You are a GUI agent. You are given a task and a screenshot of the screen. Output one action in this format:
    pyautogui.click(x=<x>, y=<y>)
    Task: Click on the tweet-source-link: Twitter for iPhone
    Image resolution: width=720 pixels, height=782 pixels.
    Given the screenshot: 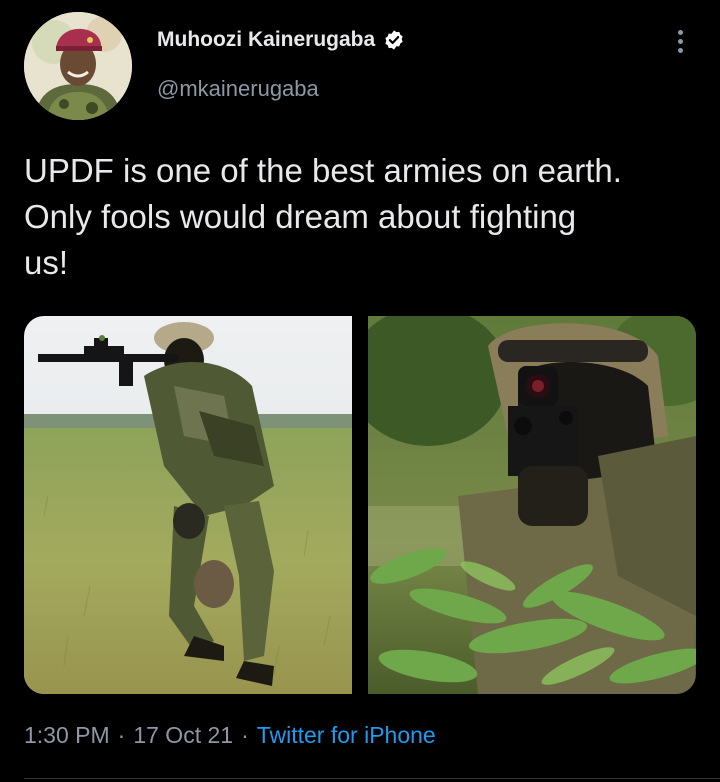 What is the action you would take?
    pyautogui.click(x=346, y=735)
    